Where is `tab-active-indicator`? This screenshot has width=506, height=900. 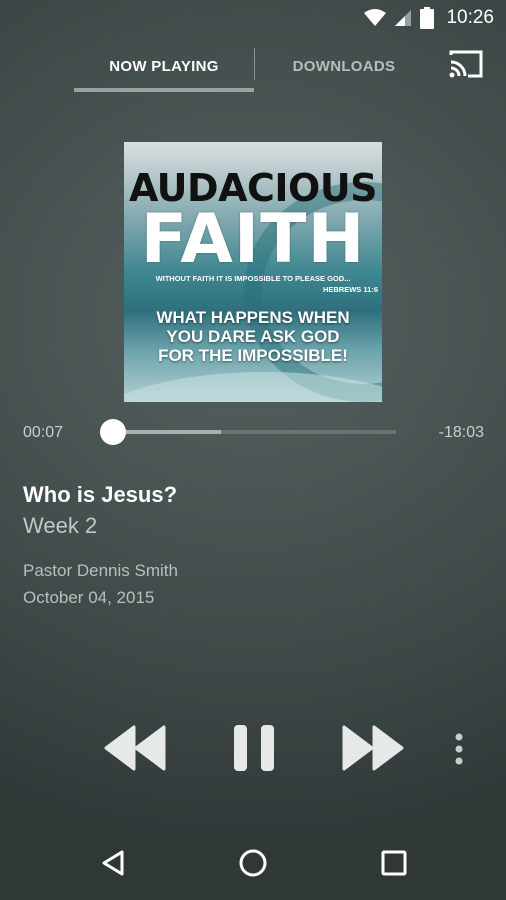
tab-active-indicator is located at coordinates (164, 90).